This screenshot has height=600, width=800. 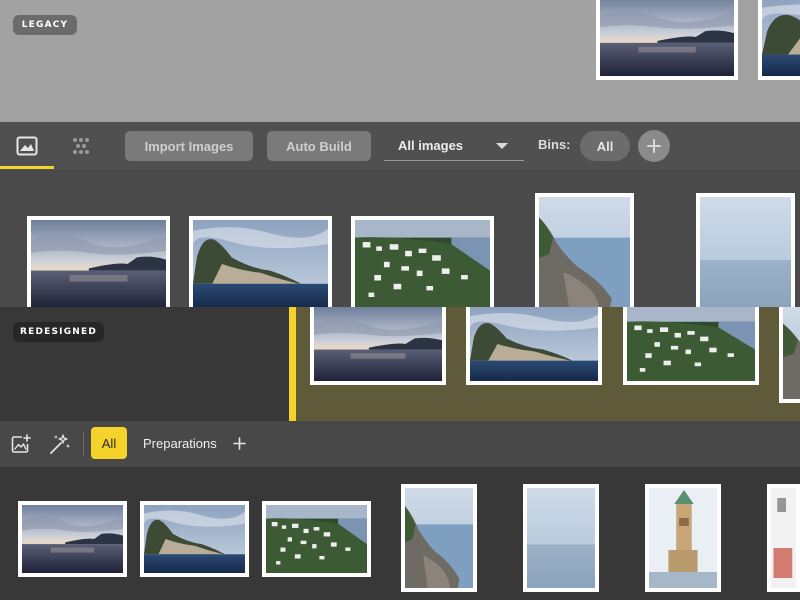 I want to click on tab-layouts, so click(x=81, y=146).